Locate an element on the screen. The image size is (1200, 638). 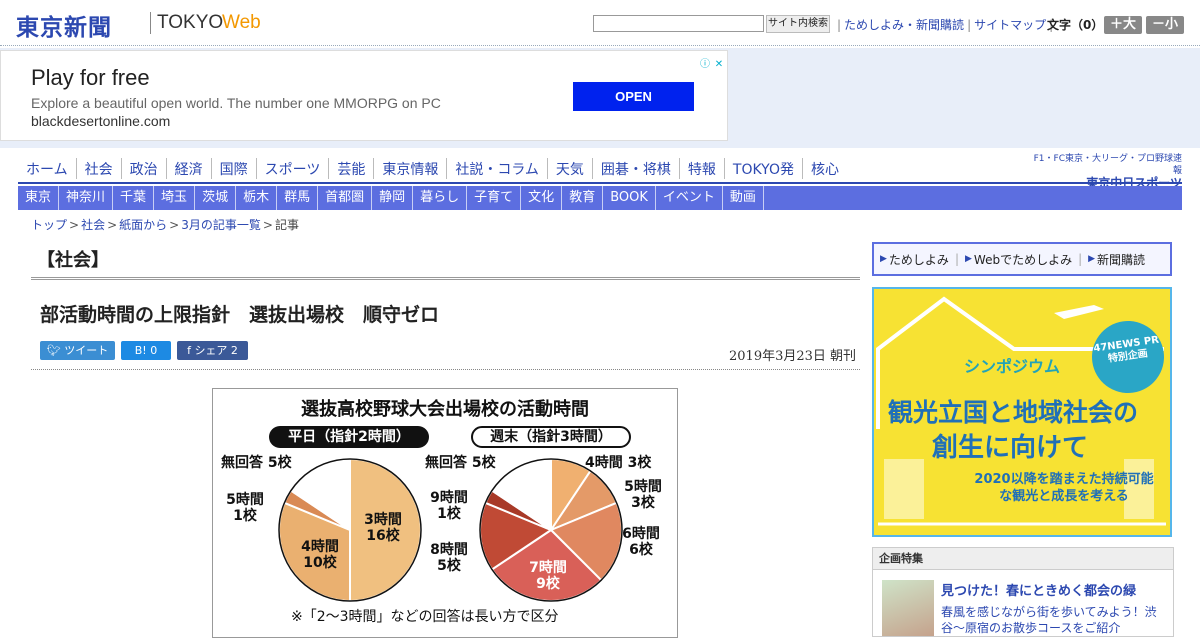
weekday-label-noanswer: 無回答 5校 is located at coordinates (256, 463).